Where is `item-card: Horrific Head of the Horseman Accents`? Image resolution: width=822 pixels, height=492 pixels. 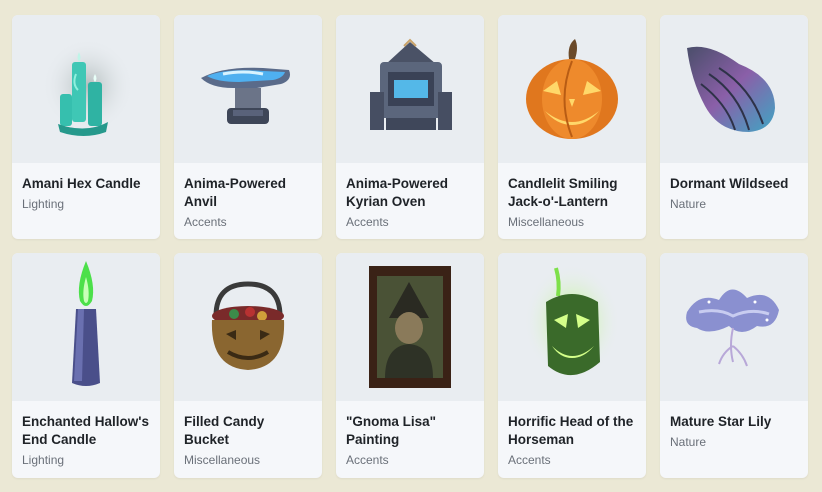 item-card: Horrific Head of the Horseman Accents is located at coordinates (572, 365).